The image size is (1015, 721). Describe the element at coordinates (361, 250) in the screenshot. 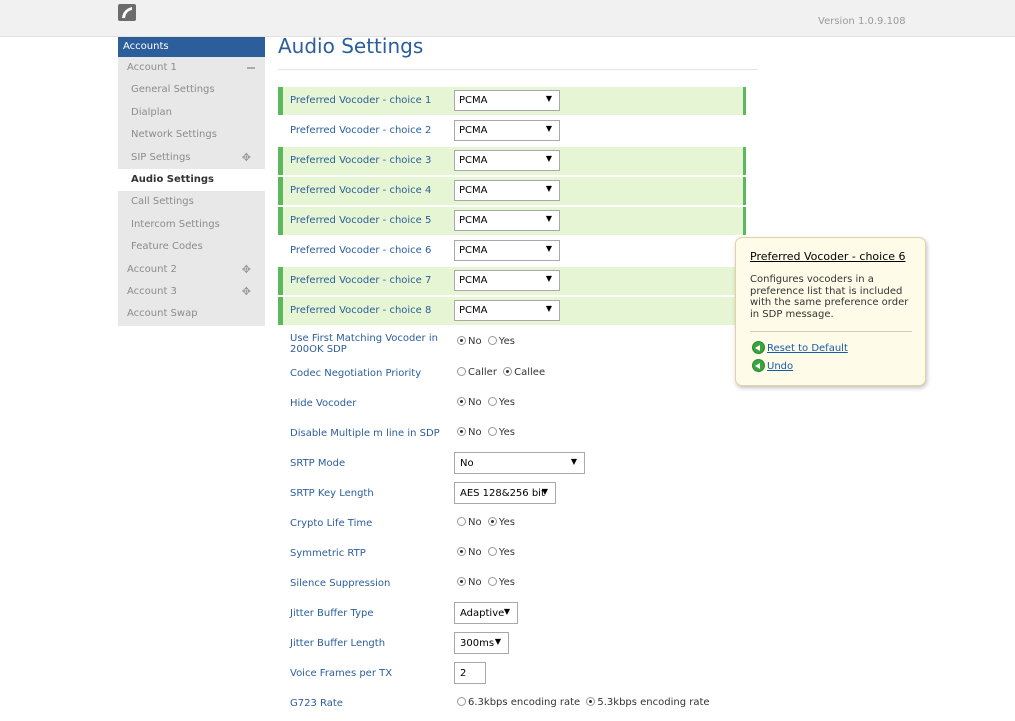

I see `vocoder-label: Preferred Vocoder - choice 6` at that location.